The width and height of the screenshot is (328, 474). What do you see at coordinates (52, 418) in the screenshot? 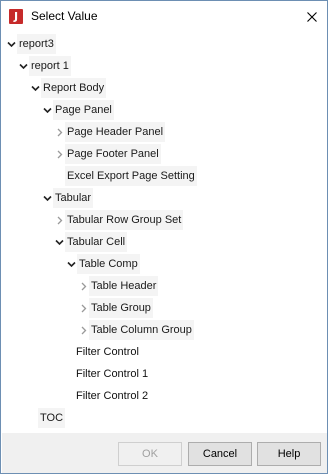
I see `tree-node-label: TOC` at bounding box center [52, 418].